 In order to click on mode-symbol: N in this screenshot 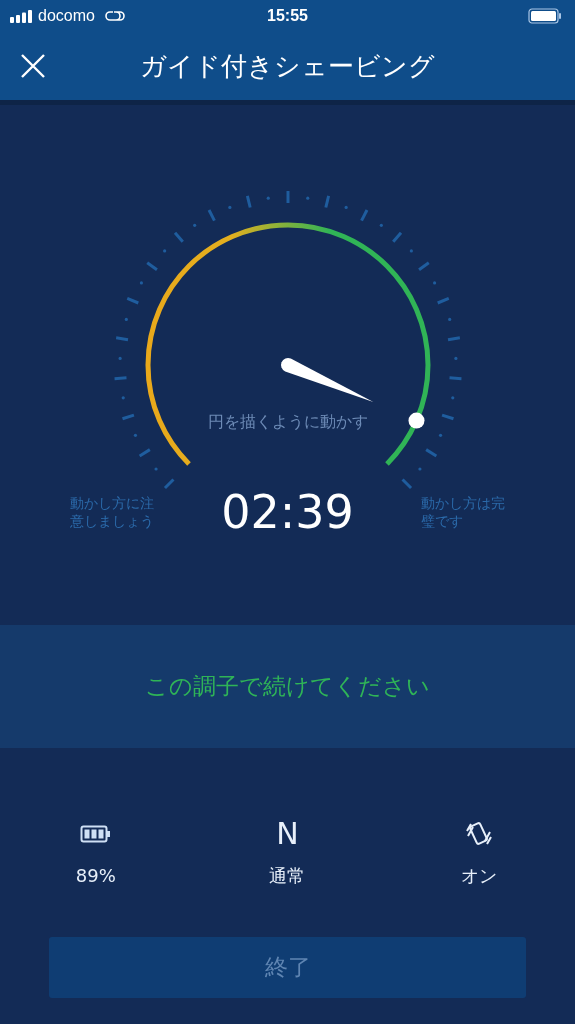, I will do `click(287, 834)`.